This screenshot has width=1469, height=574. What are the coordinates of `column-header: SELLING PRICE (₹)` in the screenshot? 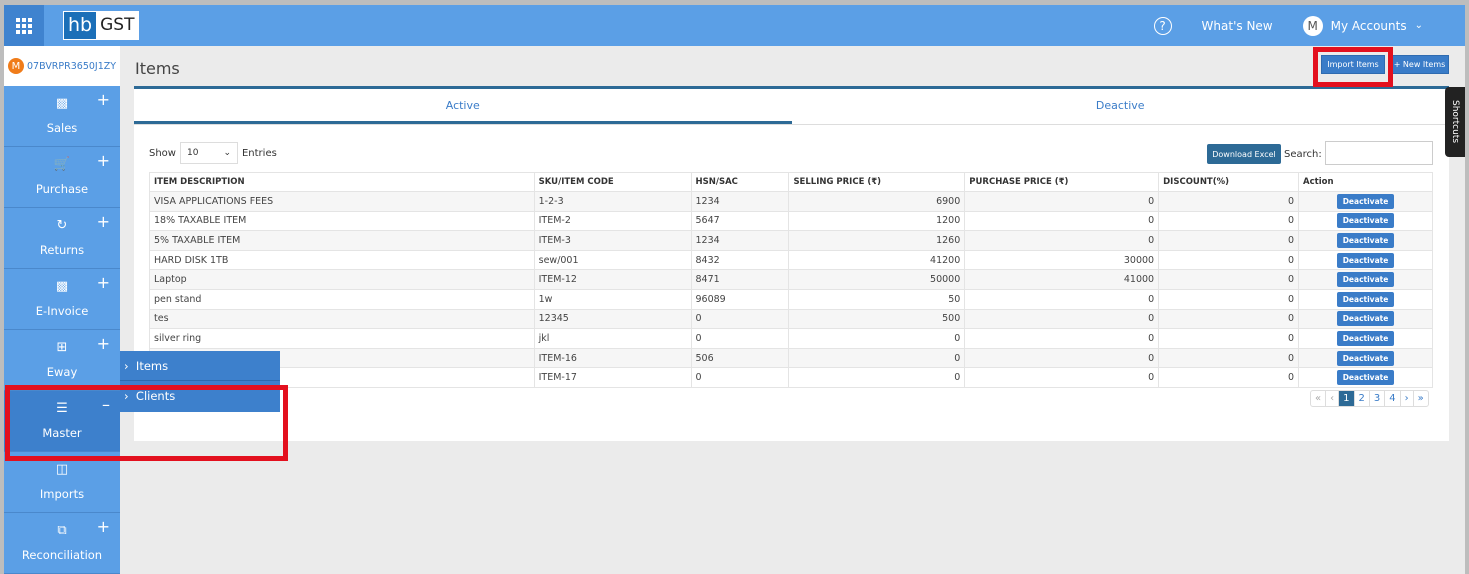 It's located at (877, 182).